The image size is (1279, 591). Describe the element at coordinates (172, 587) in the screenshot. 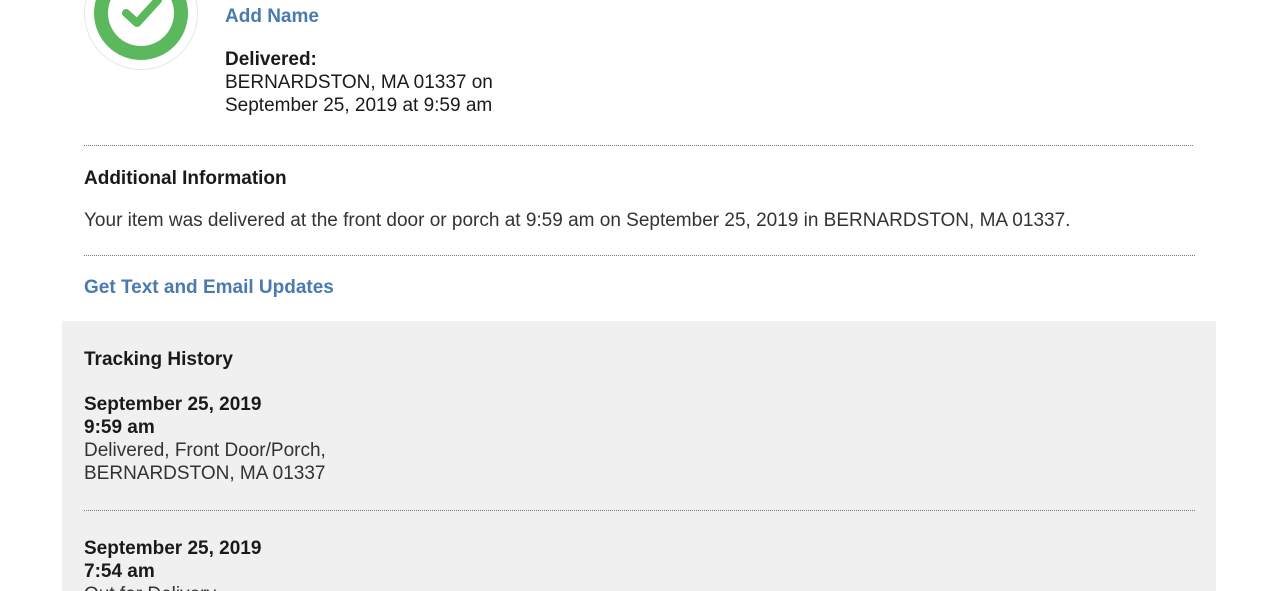

I see `event-status: Out for Delivery` at that location.